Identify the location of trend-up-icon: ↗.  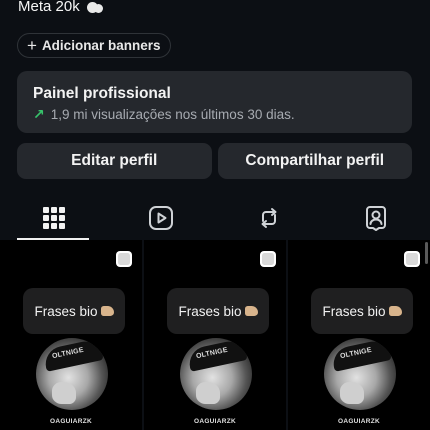
(39, 114).